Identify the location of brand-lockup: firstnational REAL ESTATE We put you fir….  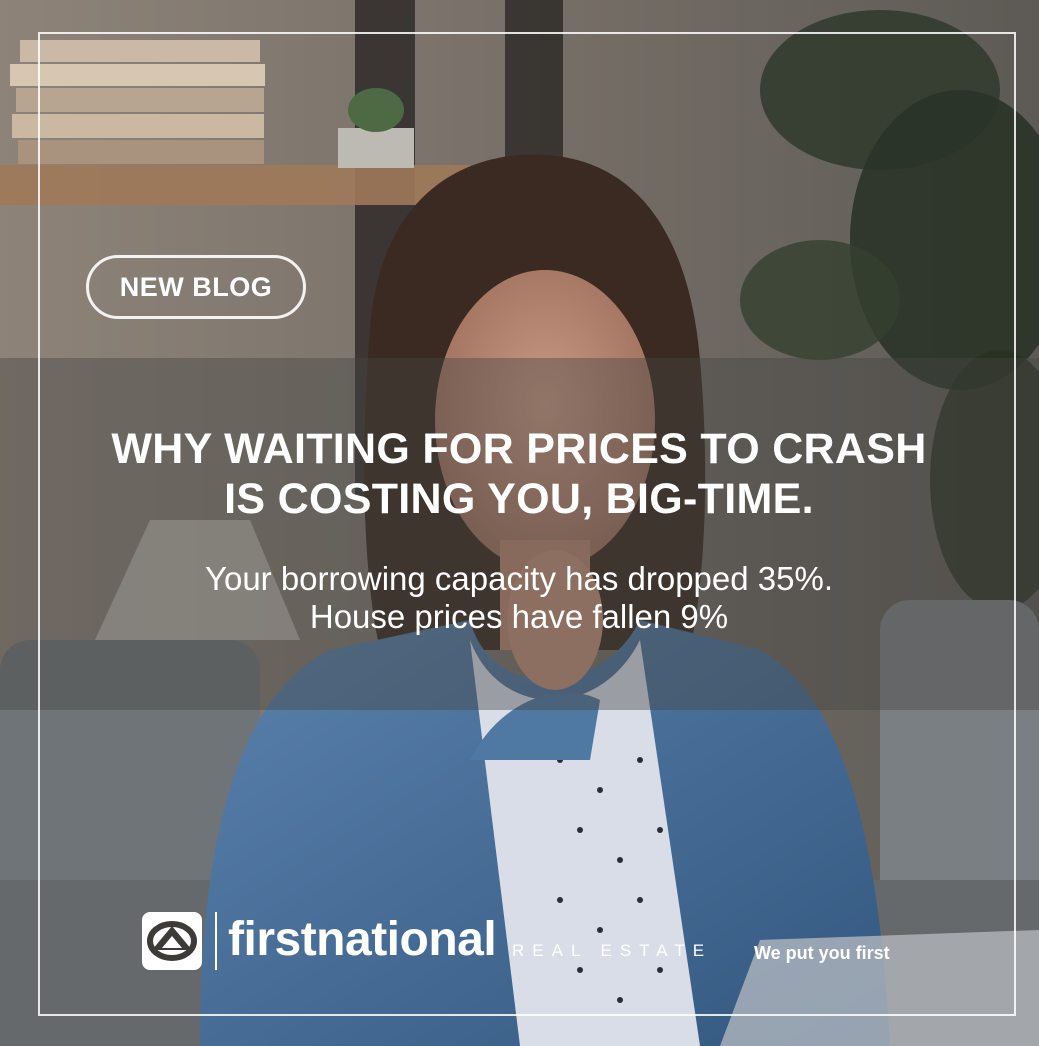
(540, 941).